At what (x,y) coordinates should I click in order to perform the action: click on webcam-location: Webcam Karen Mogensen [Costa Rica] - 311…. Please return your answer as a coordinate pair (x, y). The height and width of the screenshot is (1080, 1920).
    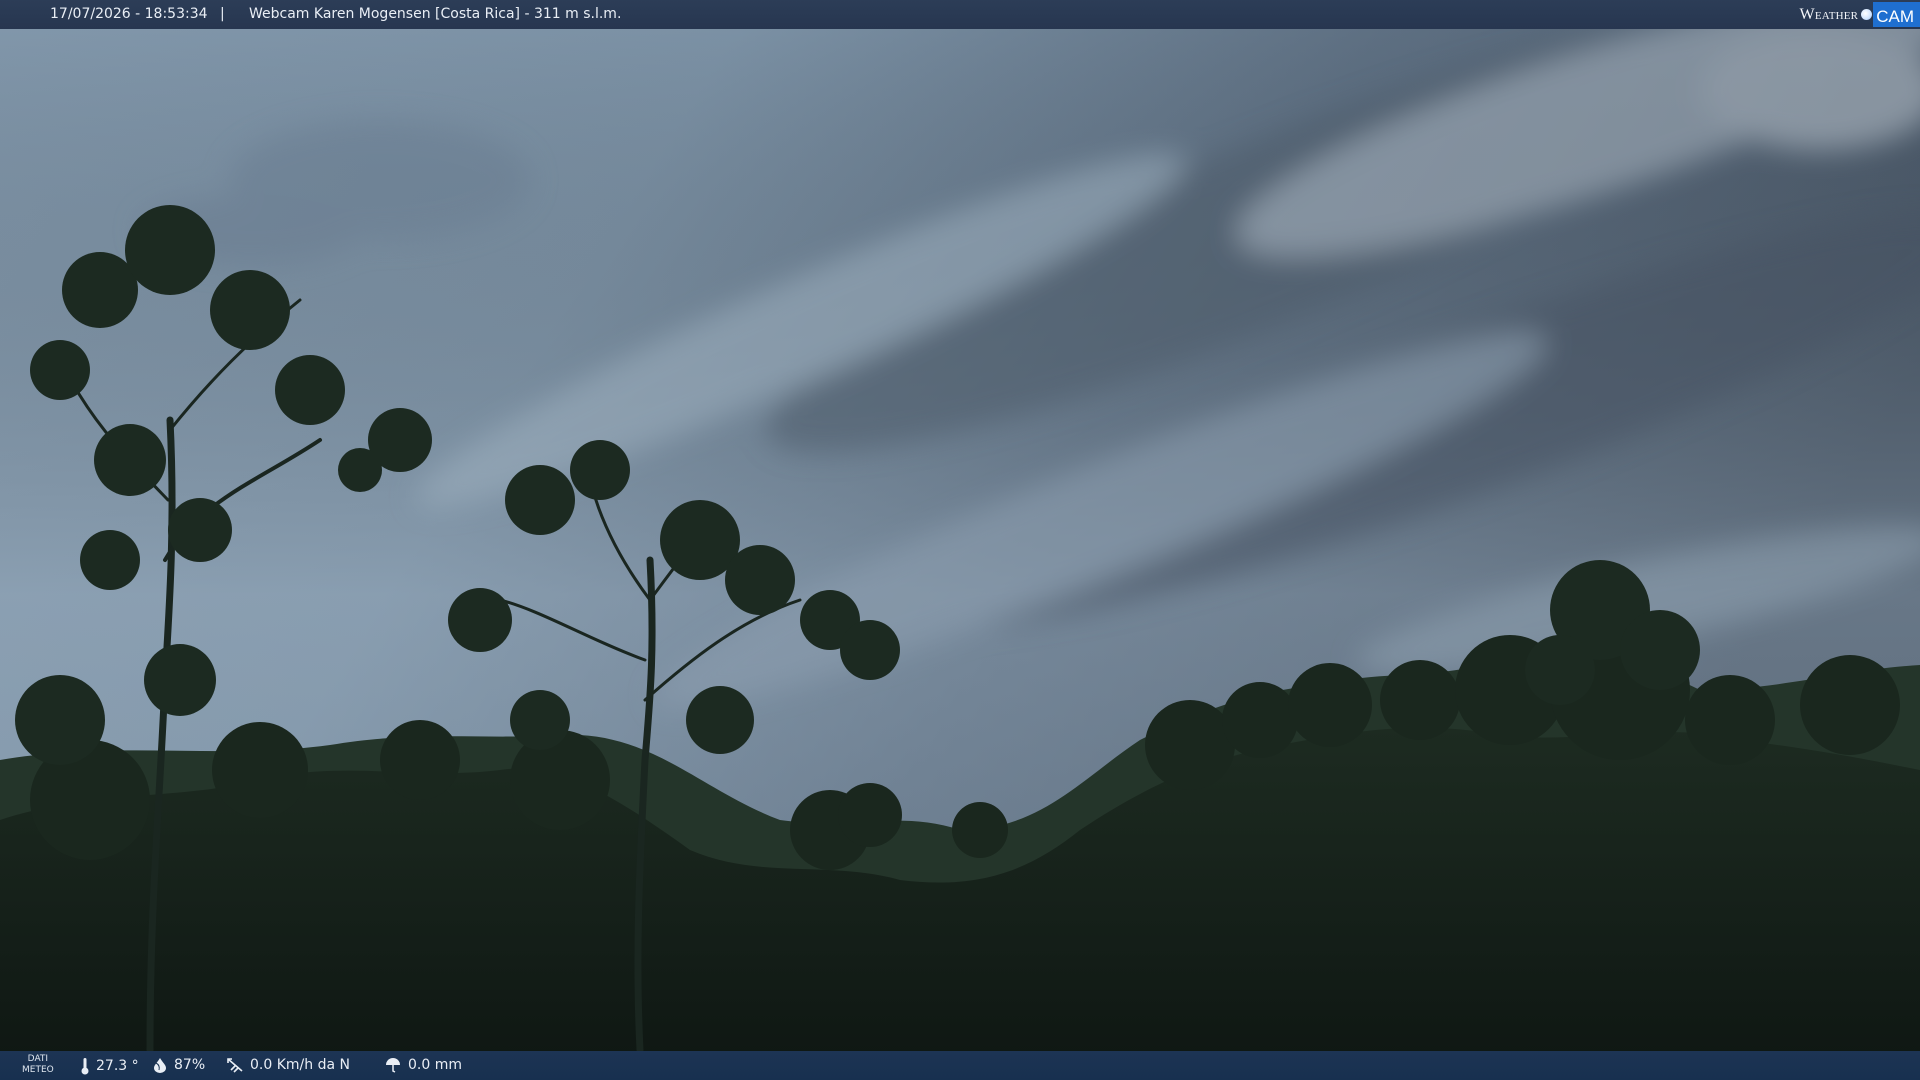
    Looking at the image, I should click on (435, 14).